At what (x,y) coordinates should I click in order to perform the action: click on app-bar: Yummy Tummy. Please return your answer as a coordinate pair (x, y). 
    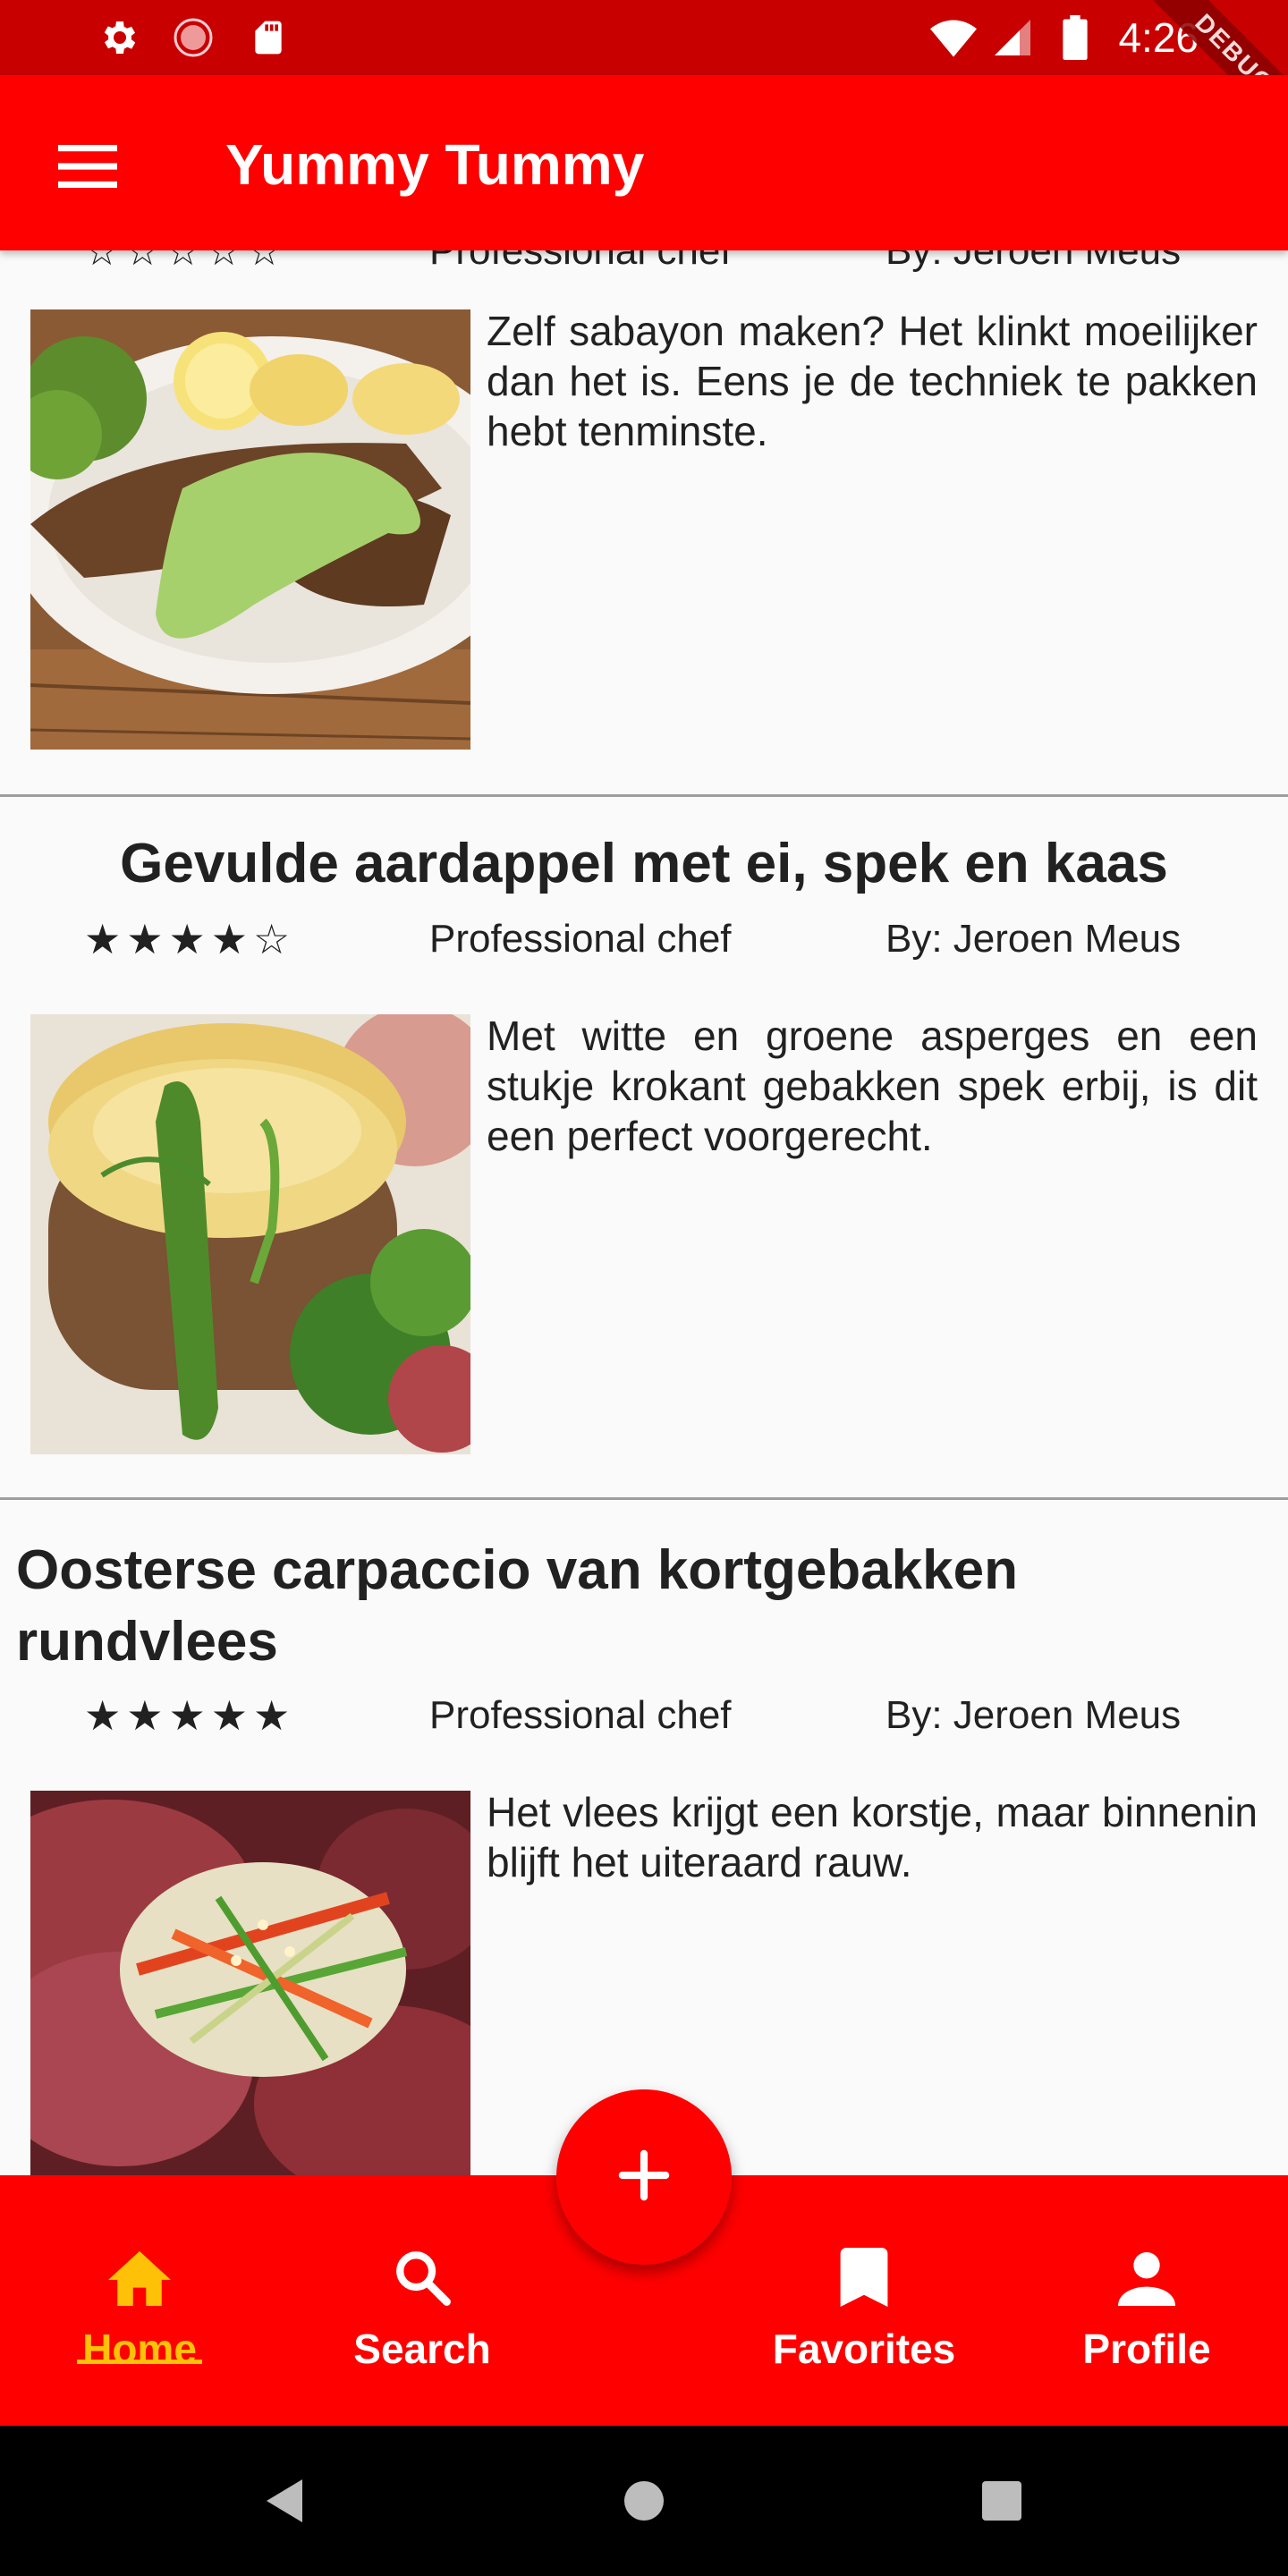
    Looking at the image, I should click on (644, 162).